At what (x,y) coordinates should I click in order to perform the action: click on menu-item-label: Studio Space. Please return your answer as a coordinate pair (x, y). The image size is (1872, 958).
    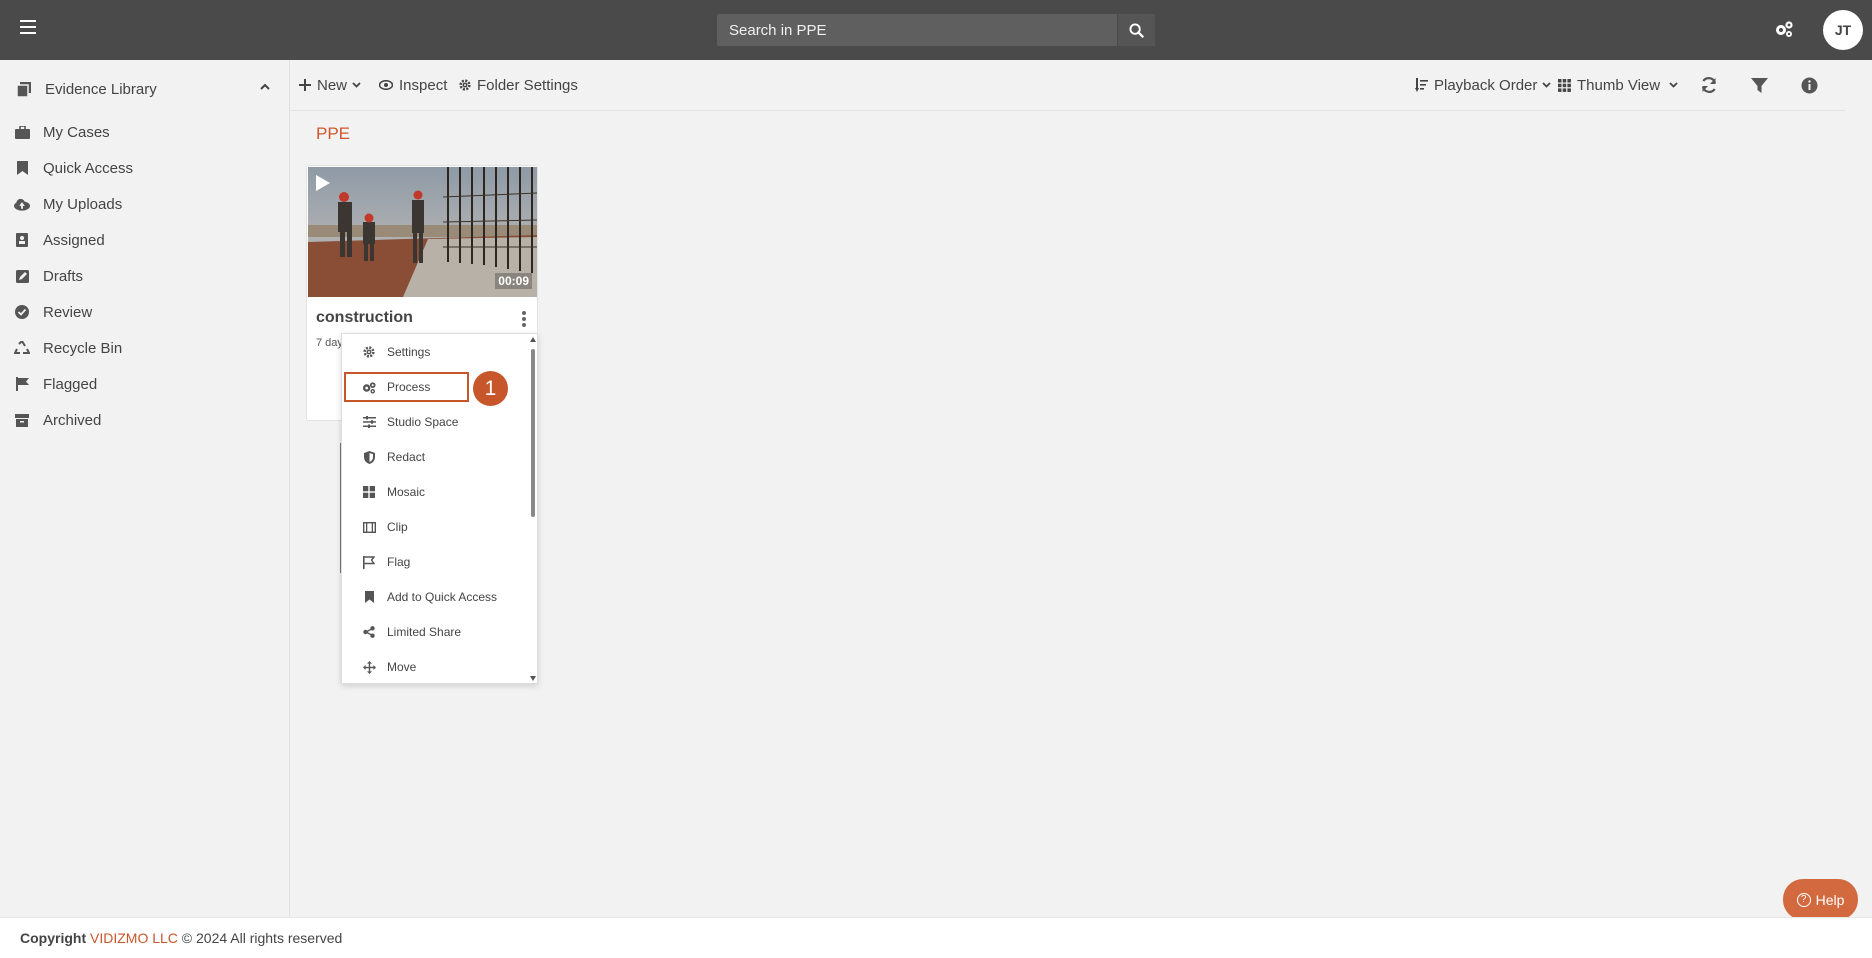
    Looking at the image, I should click on (423, 422).